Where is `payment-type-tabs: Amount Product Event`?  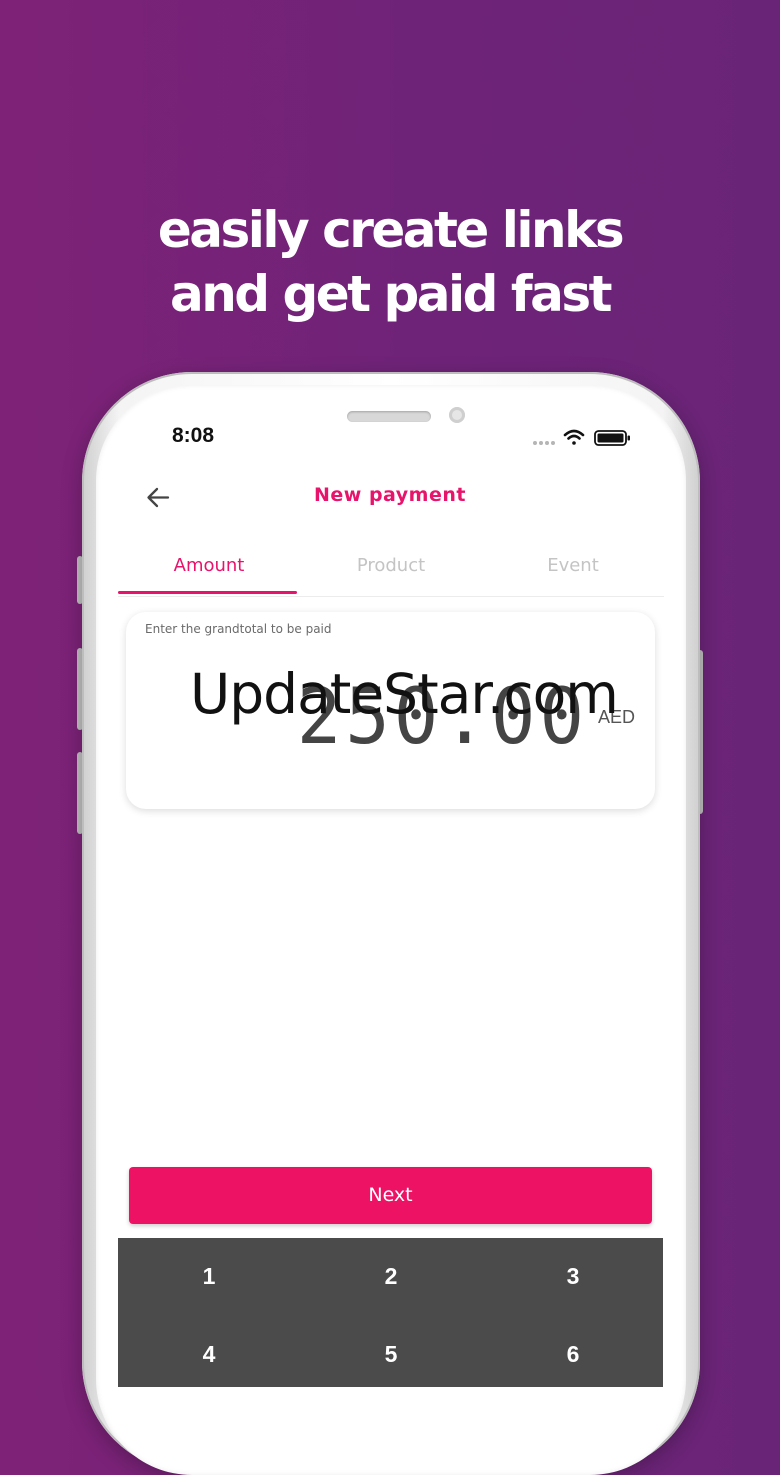 payment-type-tabs: Amount Product Event is located at coordinates (391, 572).